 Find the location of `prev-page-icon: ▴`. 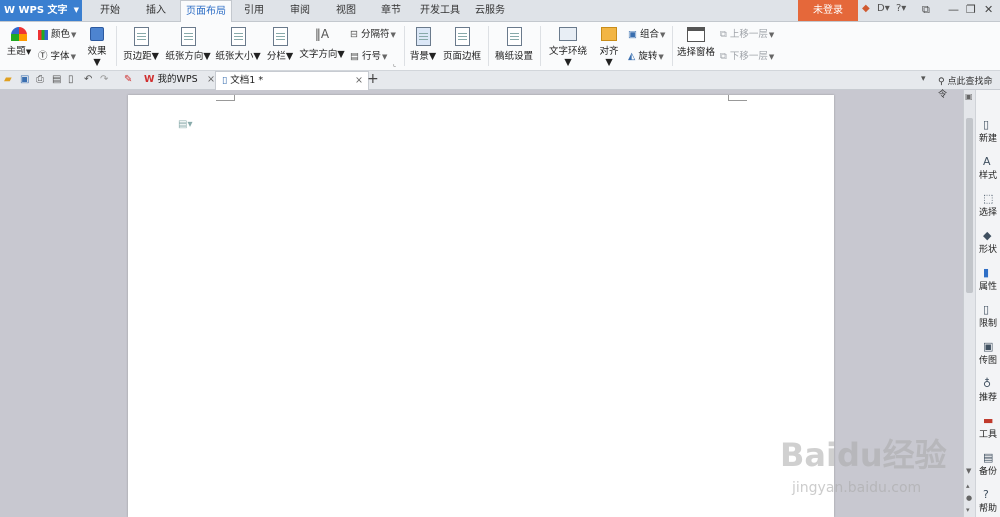

prev-page-icon: ▴ is located at coordinates (968, 486).